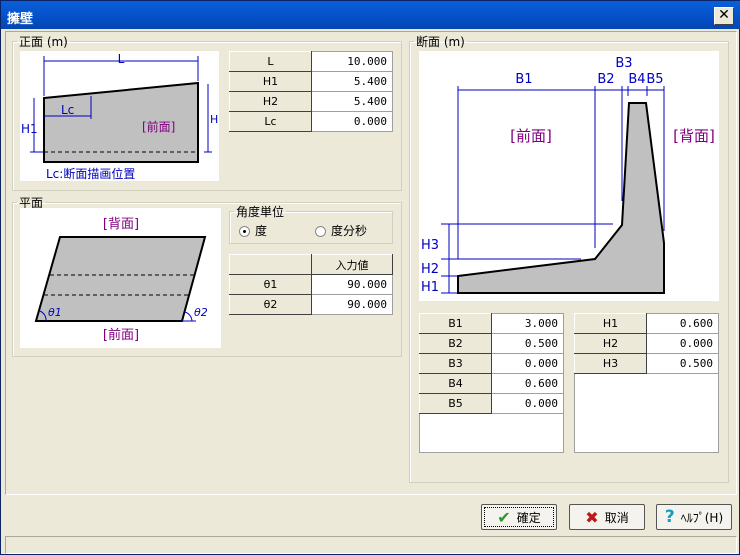 This screenshot has width=740, height=555. Describe the element at coordinates (352, 61) in the screenshot. I see `value-cell-l: 10.000` at that location.